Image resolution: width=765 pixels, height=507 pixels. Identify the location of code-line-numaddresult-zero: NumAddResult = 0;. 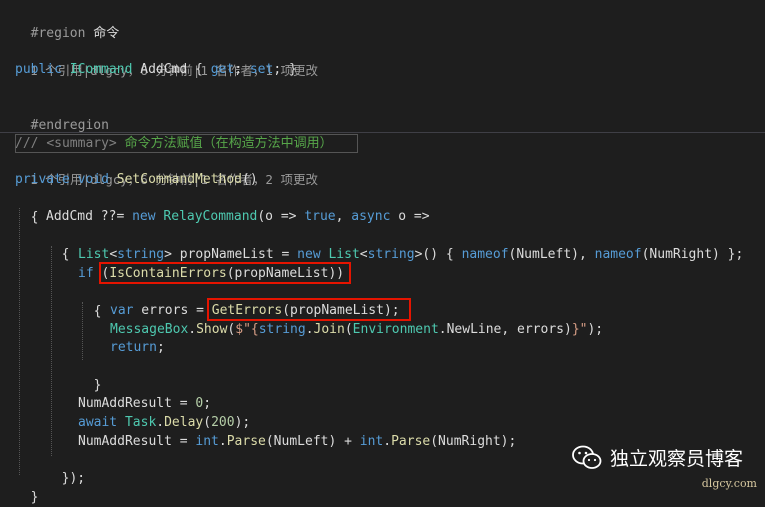
(144, 403).